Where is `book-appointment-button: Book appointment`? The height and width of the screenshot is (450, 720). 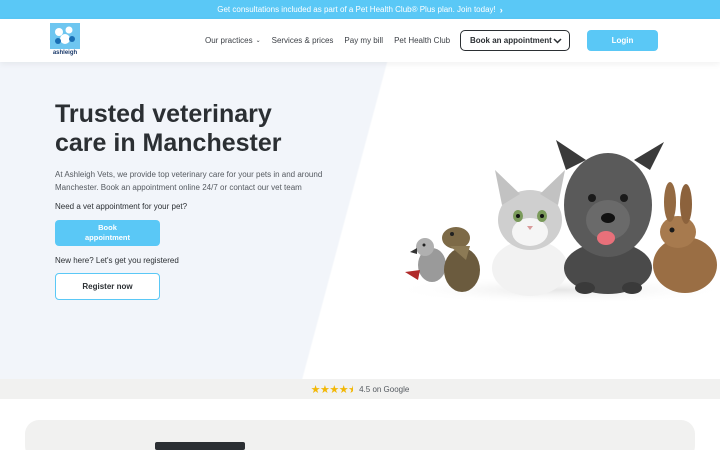 book-appointment-button: Book appointment is located at coordinates (107, 233).